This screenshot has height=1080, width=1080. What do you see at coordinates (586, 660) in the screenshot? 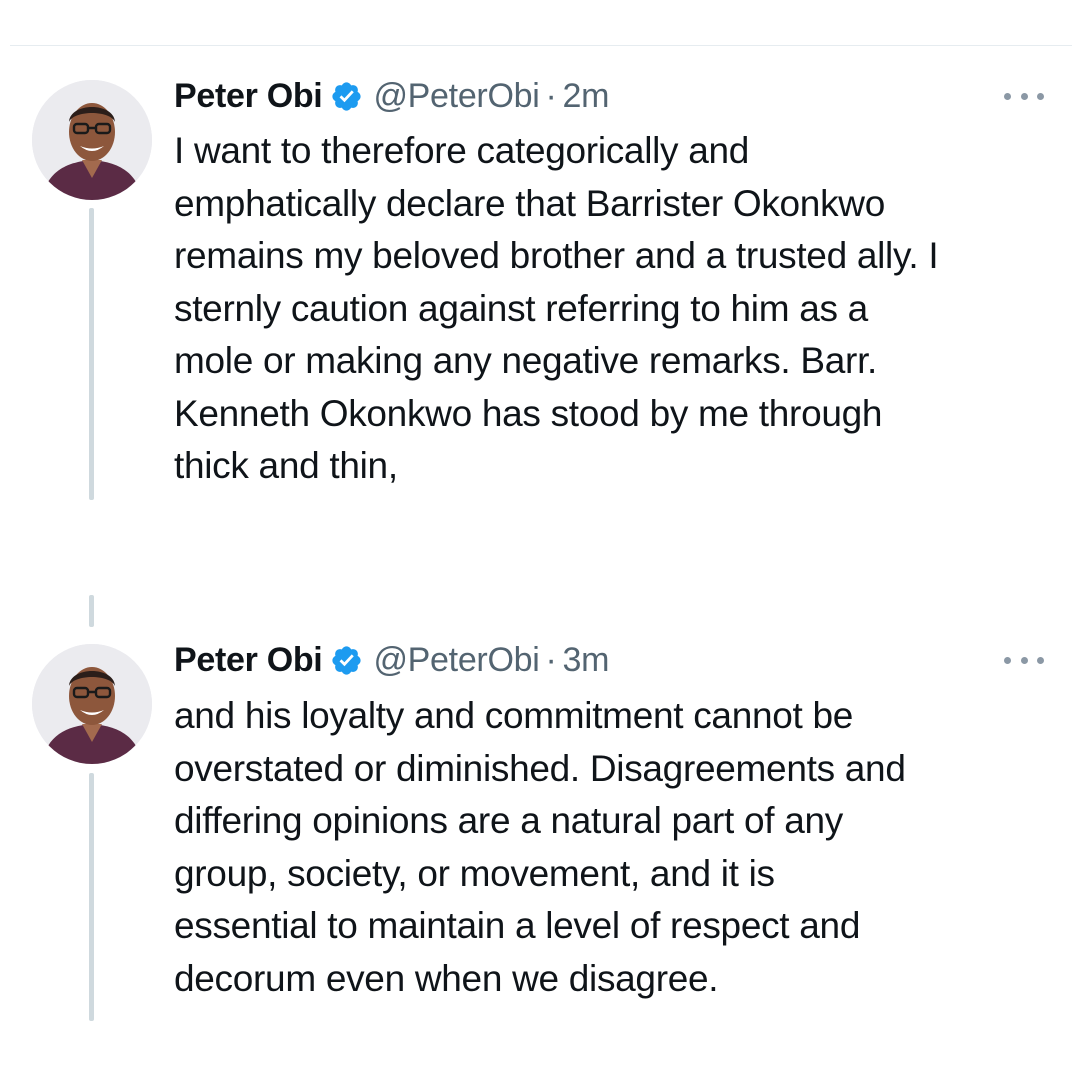
I see `timestamp: 3m` at bounding box center [586, 660].